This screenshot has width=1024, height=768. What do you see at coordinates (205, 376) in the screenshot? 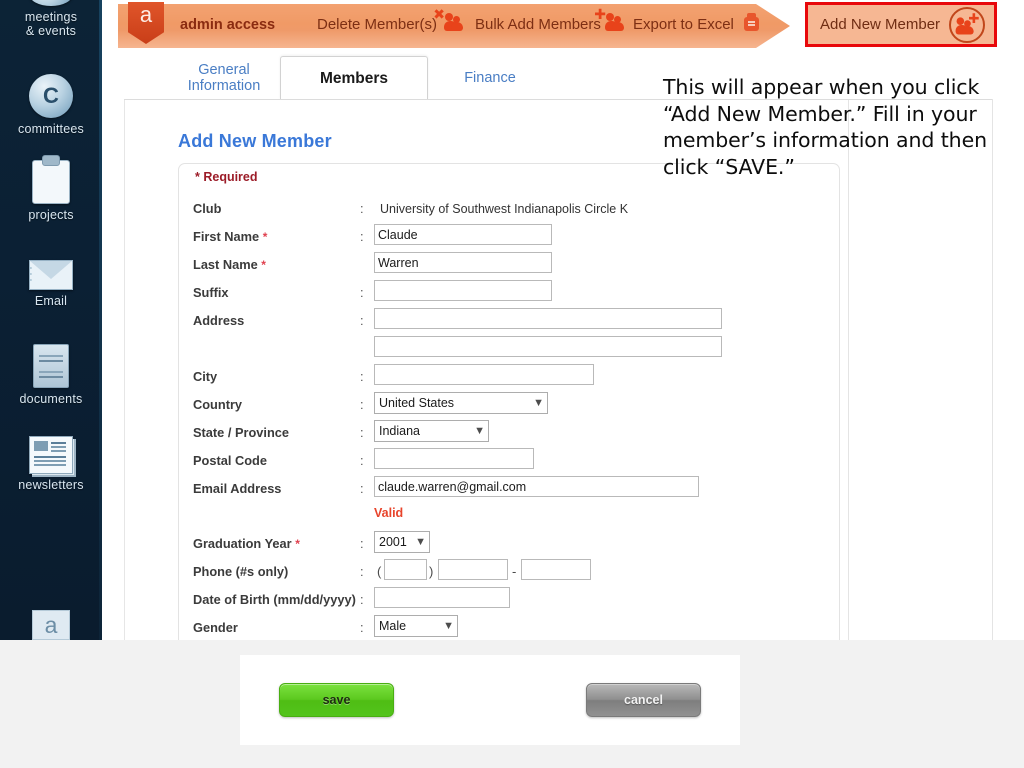
I see `field-label: City` at bounding box center [205, 376].